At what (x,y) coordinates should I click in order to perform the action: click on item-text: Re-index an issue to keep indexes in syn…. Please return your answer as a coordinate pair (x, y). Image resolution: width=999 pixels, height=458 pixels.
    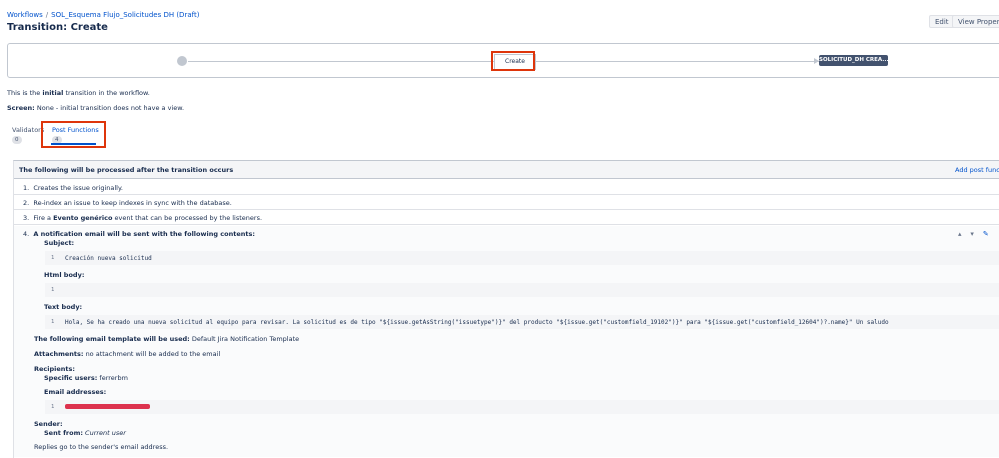
    Looking at the image, I should click on (132, 203).